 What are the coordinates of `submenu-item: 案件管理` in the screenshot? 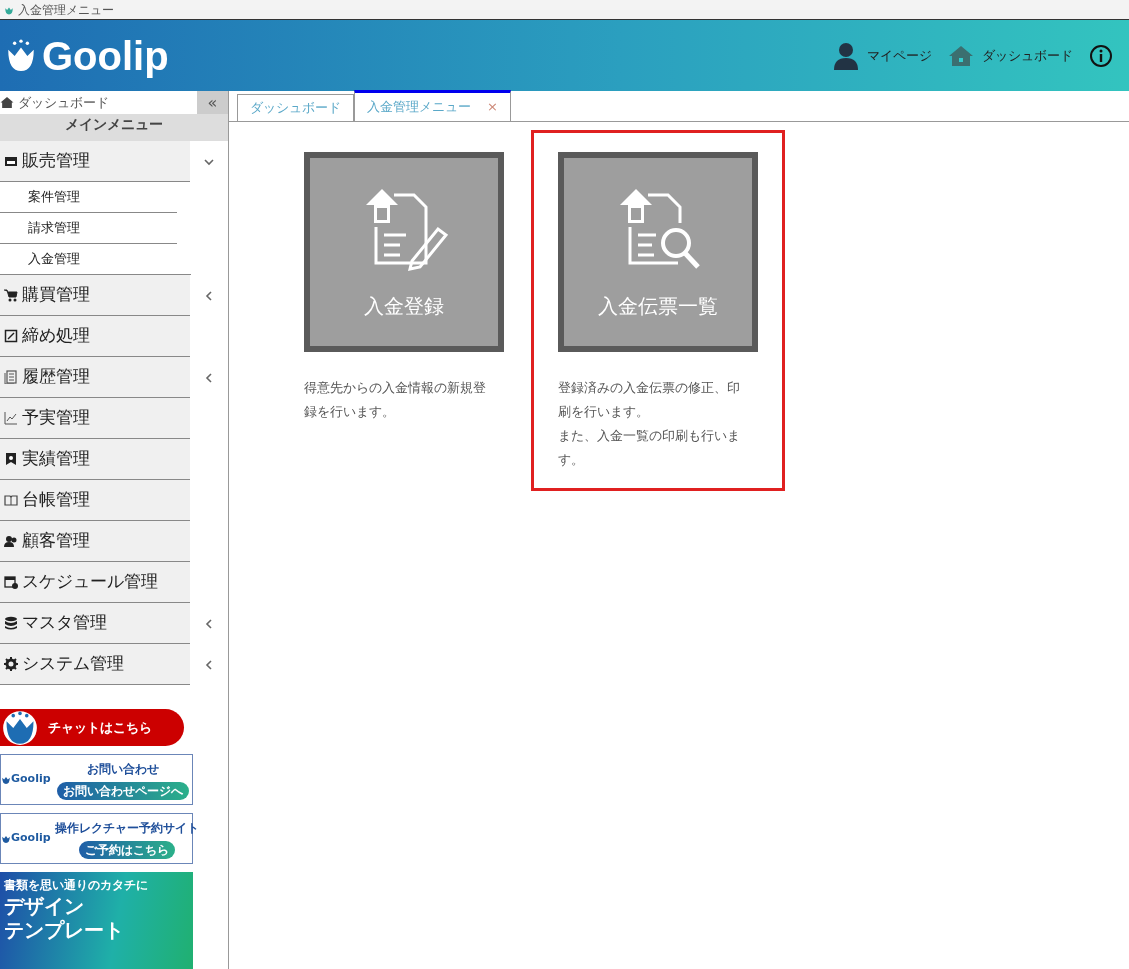 It's located at (88, 197).